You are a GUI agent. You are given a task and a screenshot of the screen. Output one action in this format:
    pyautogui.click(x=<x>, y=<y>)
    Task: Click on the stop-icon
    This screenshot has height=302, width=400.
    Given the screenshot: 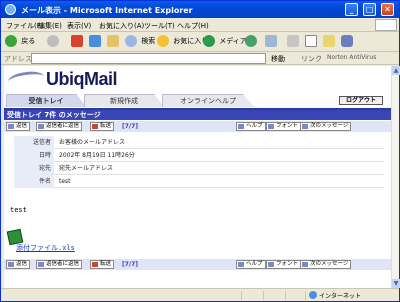 What is the action you would take?
    pyautogui.click(x=77, y=41)
    